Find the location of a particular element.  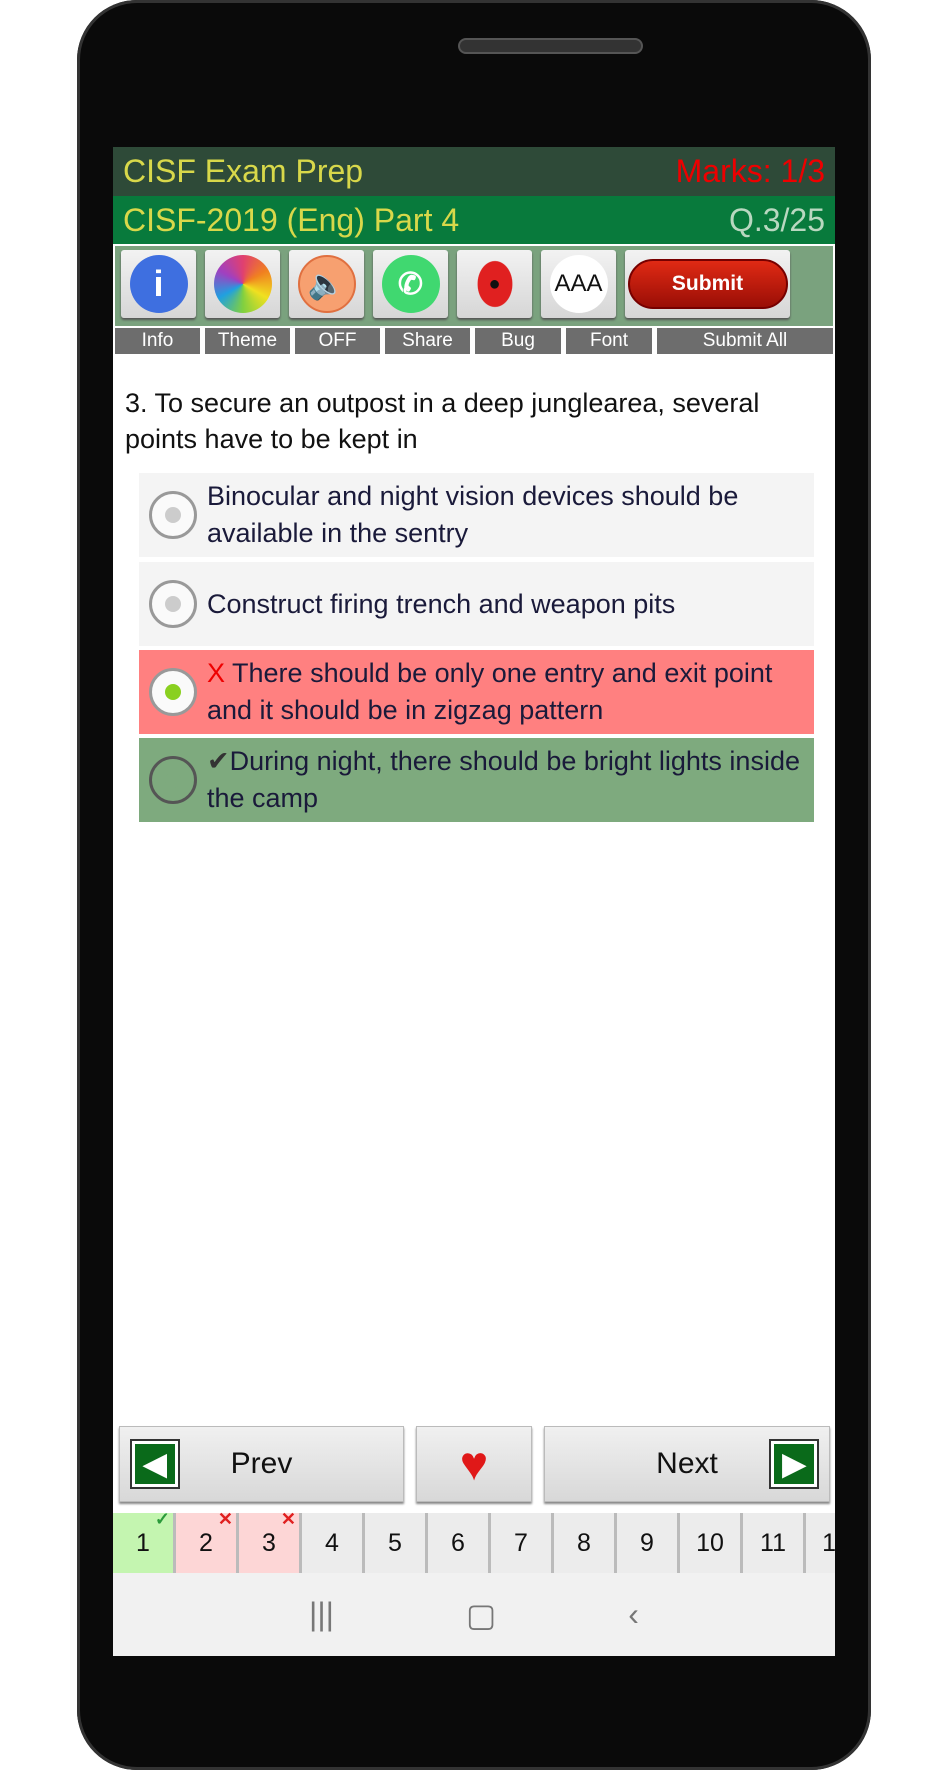

home-icon: ▢ is located at coordinates (481, 1615).